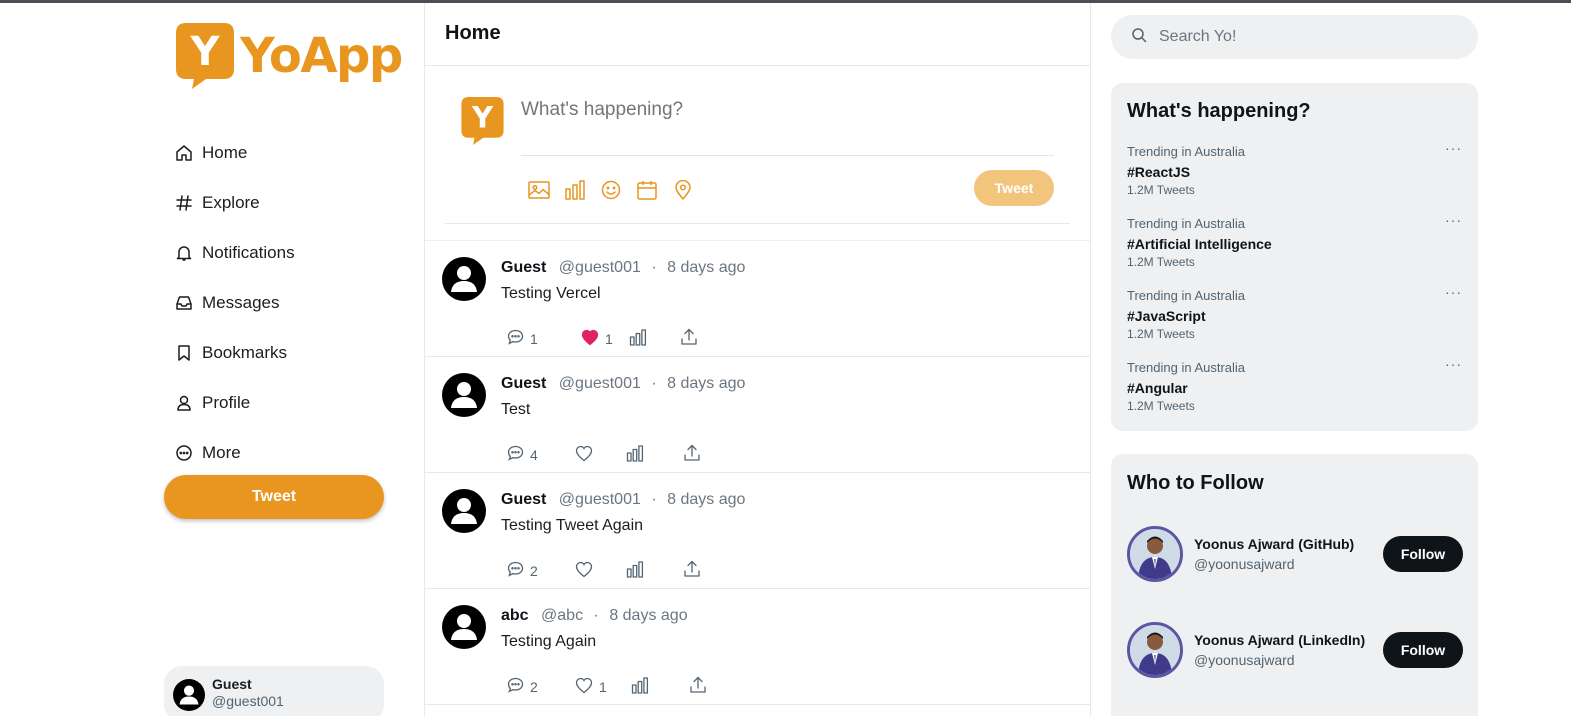 This screenshot has width=1571, height=716. Describe the element at coordinates (184, 203) in the screenshot. I see `hash-icon` at that location.